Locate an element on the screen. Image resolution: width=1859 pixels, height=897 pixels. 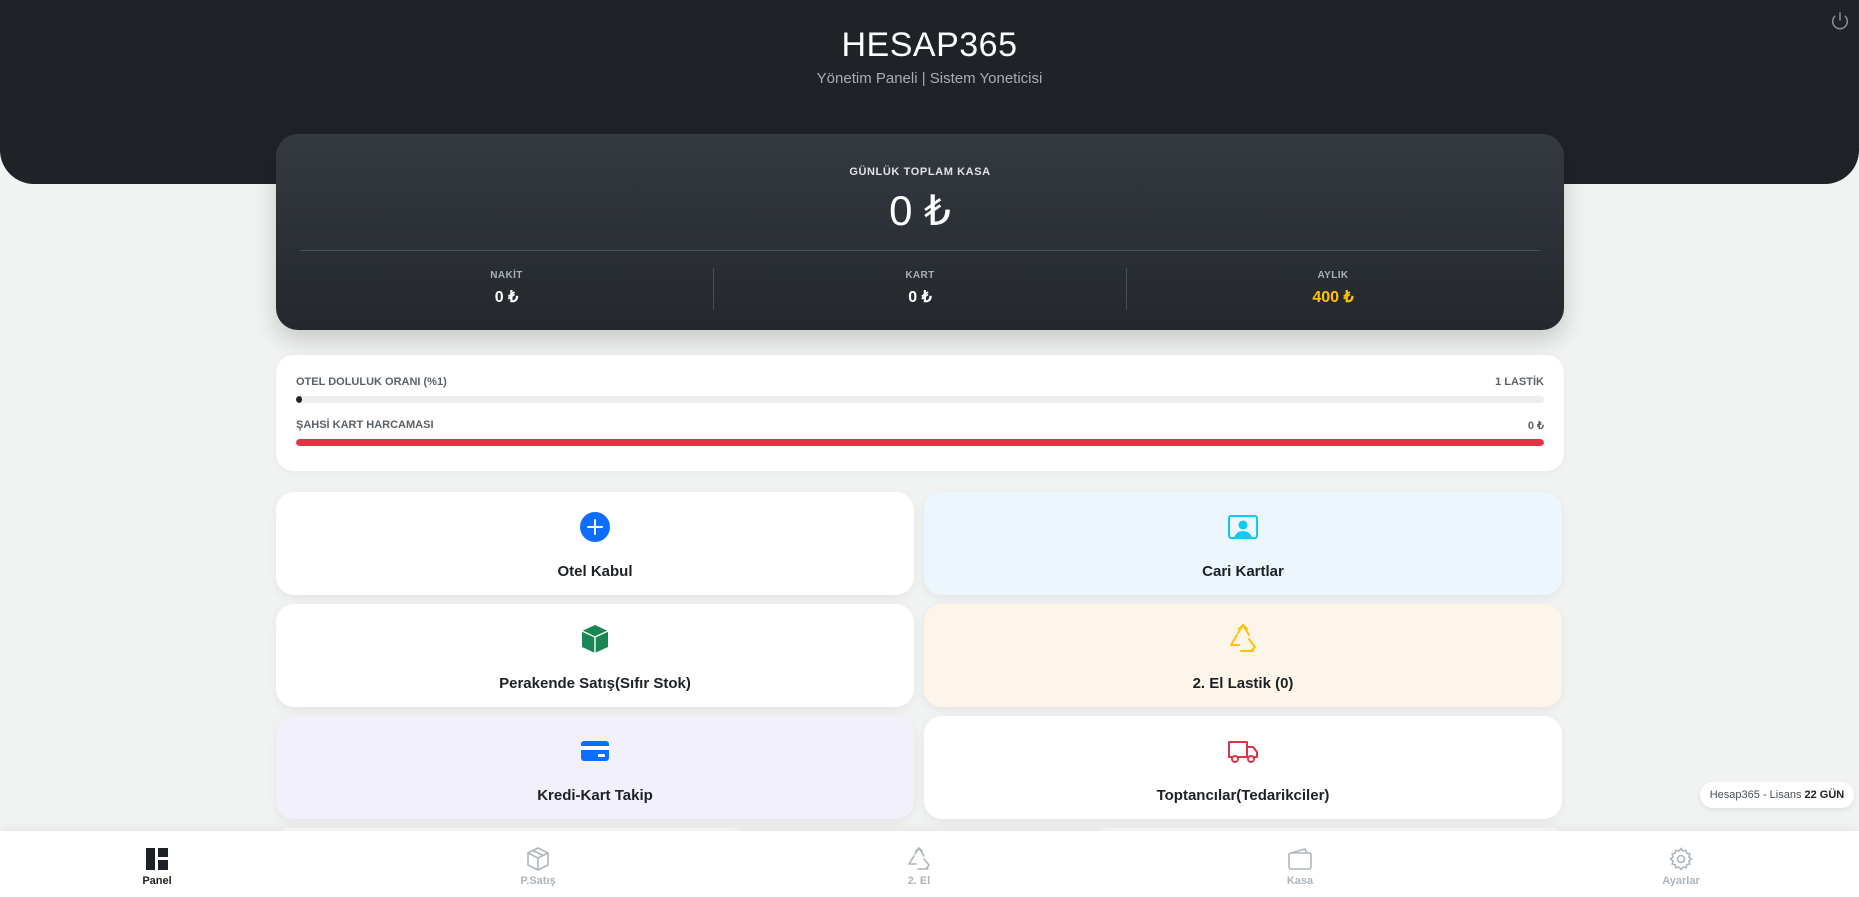
nav-cash: Kasa is located at coordinates (1300, 866).